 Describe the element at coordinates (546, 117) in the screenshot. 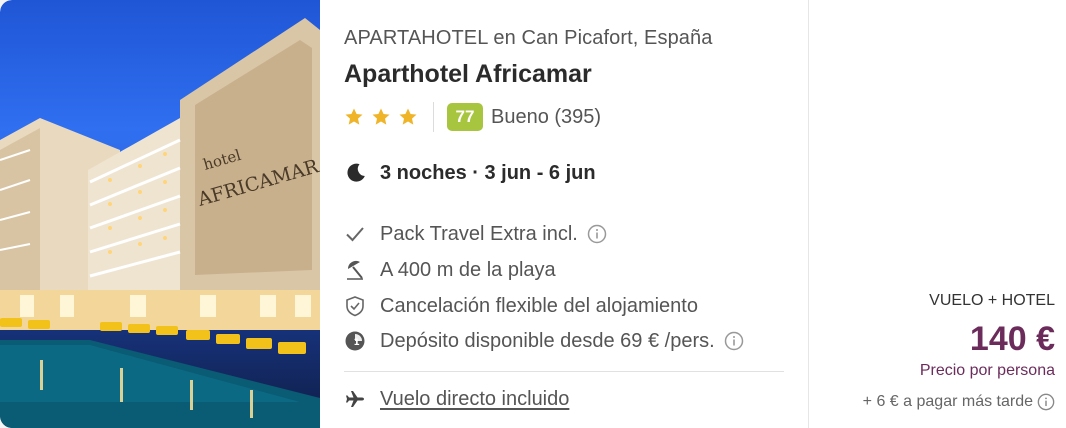

I see `review-summary: Bueno (395)` at that location.